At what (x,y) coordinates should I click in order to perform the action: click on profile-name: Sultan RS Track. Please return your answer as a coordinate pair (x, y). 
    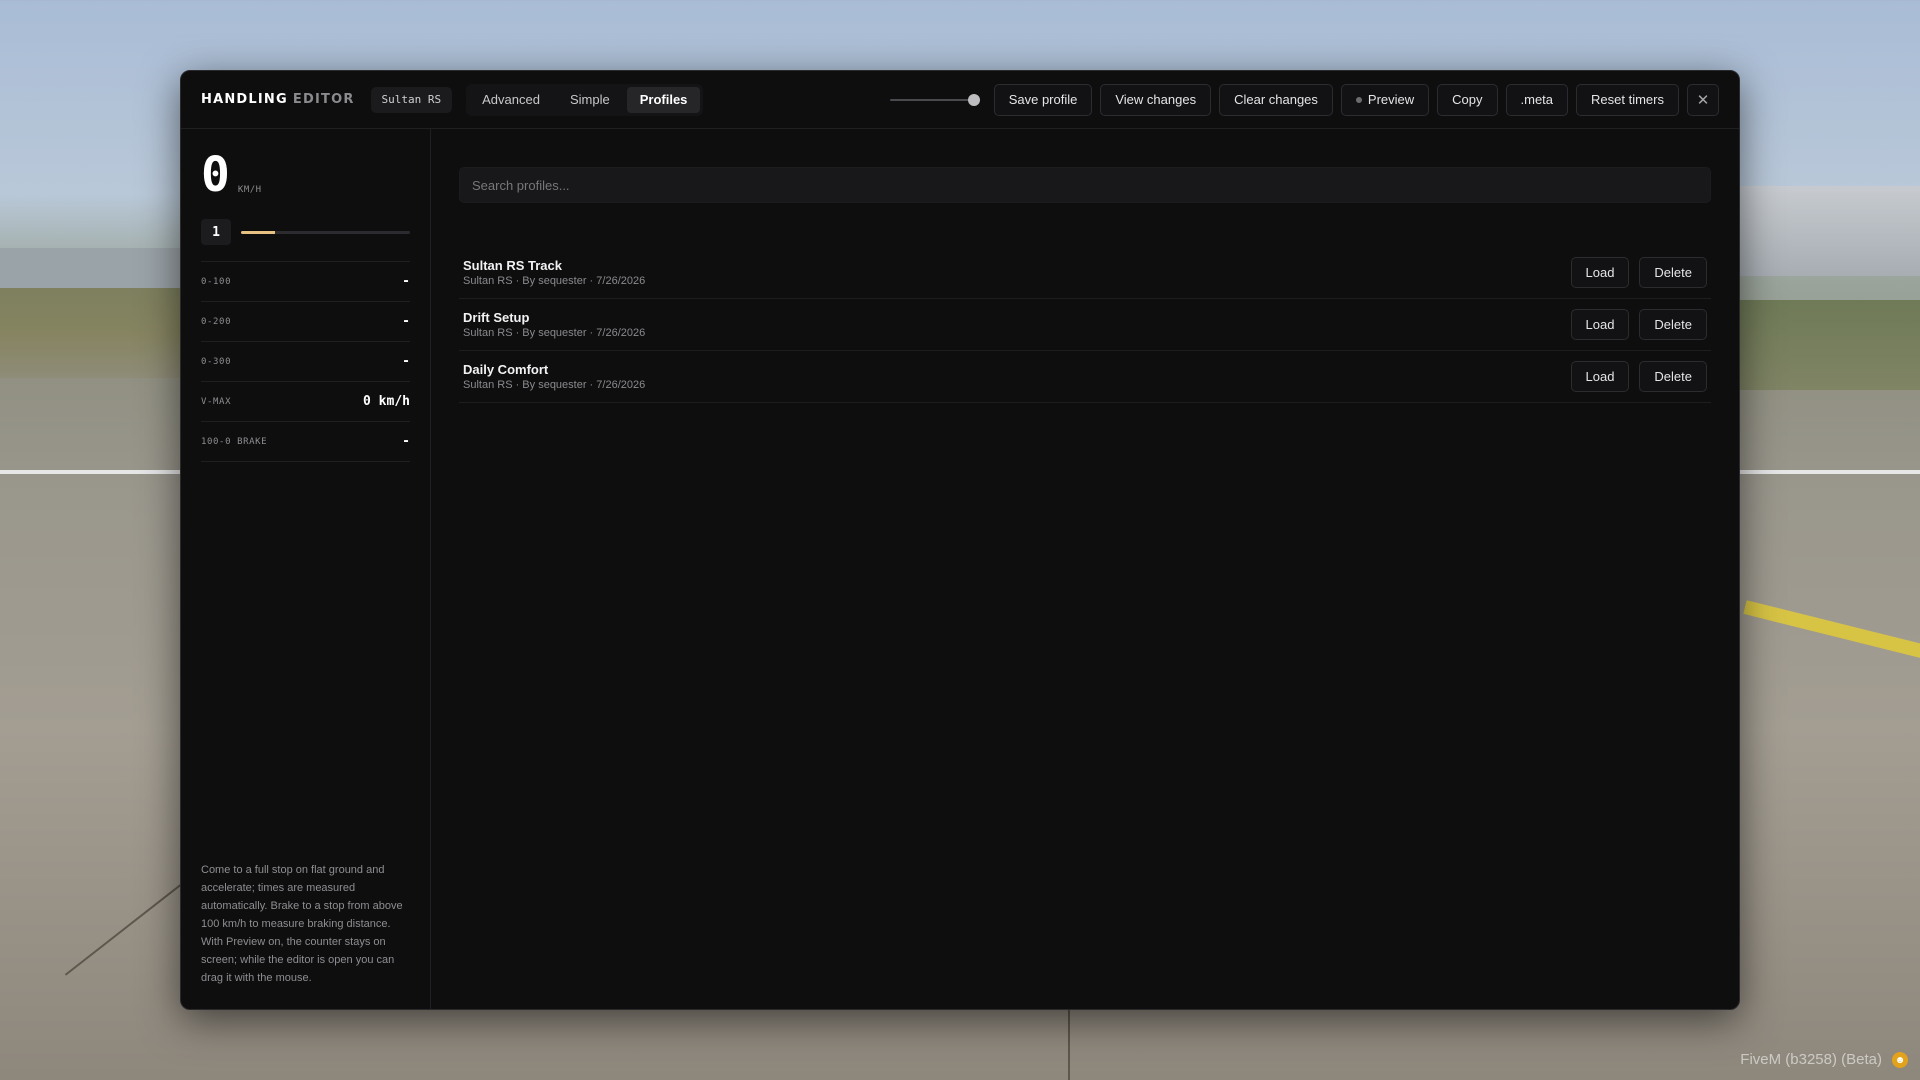
    Looking at the image, I should click on (512, 265).